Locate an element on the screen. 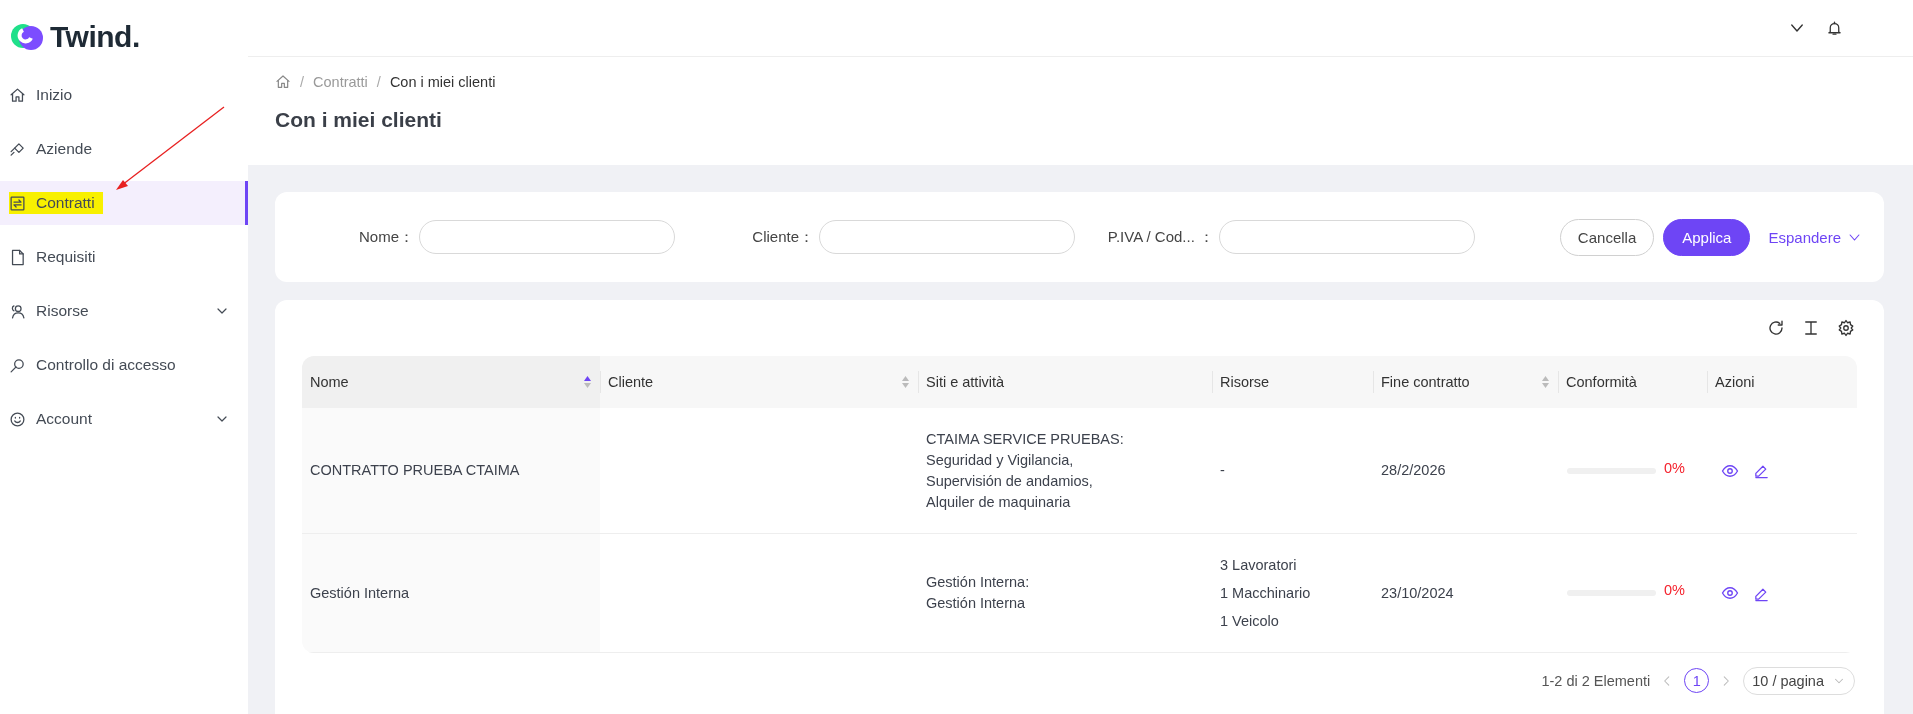 The image size is (1913, 714). field-label: Cliente： is located at coordinates (783, 237).